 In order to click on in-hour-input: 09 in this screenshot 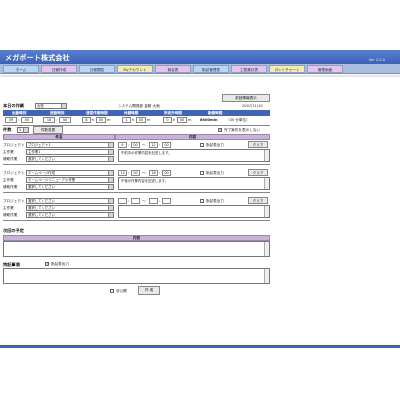, I will do `click(11, 120)`.